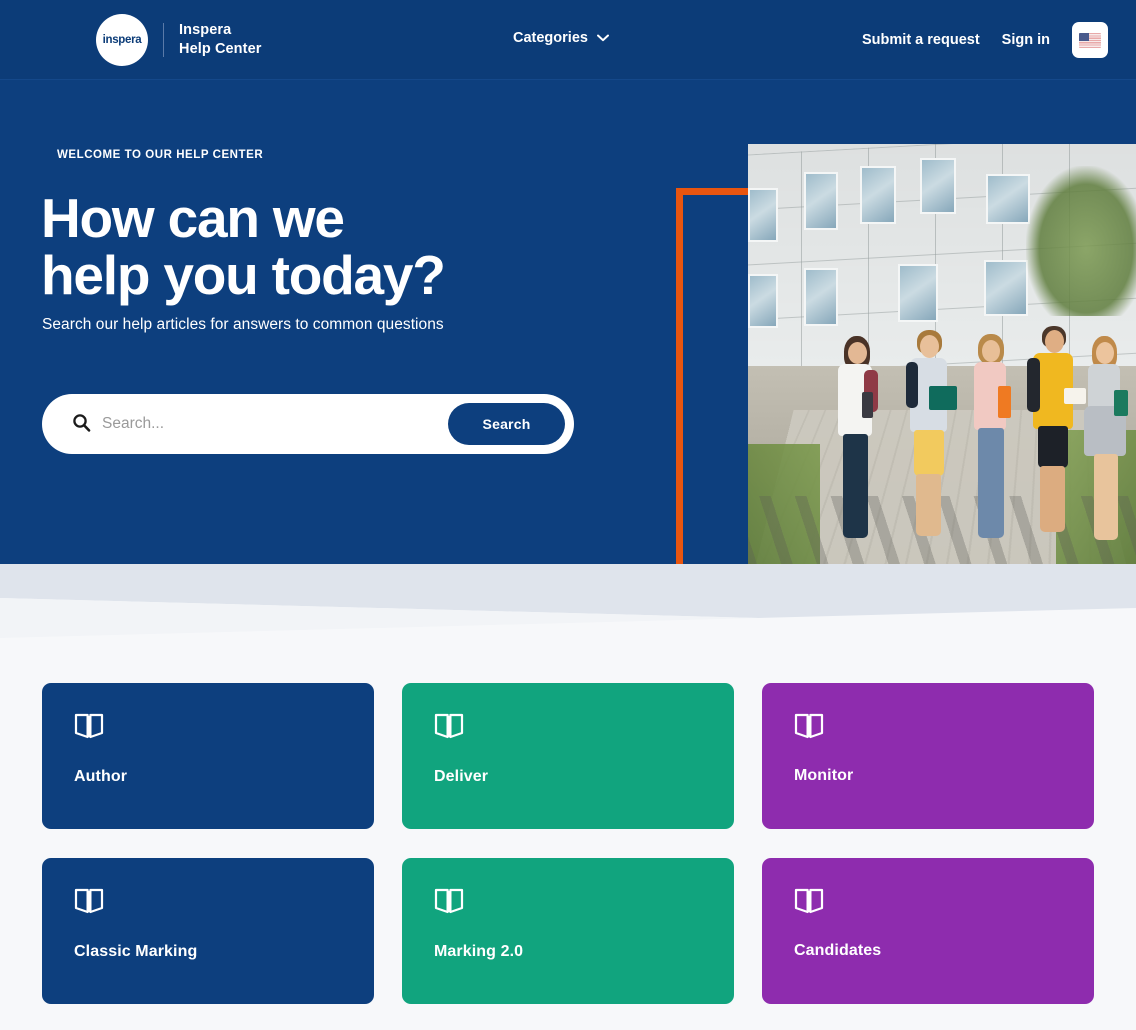  What do you see at coordinates (838, 950) in the screenshot?
I see `category-card-label: Candidates` at bounding box center [838, 950].